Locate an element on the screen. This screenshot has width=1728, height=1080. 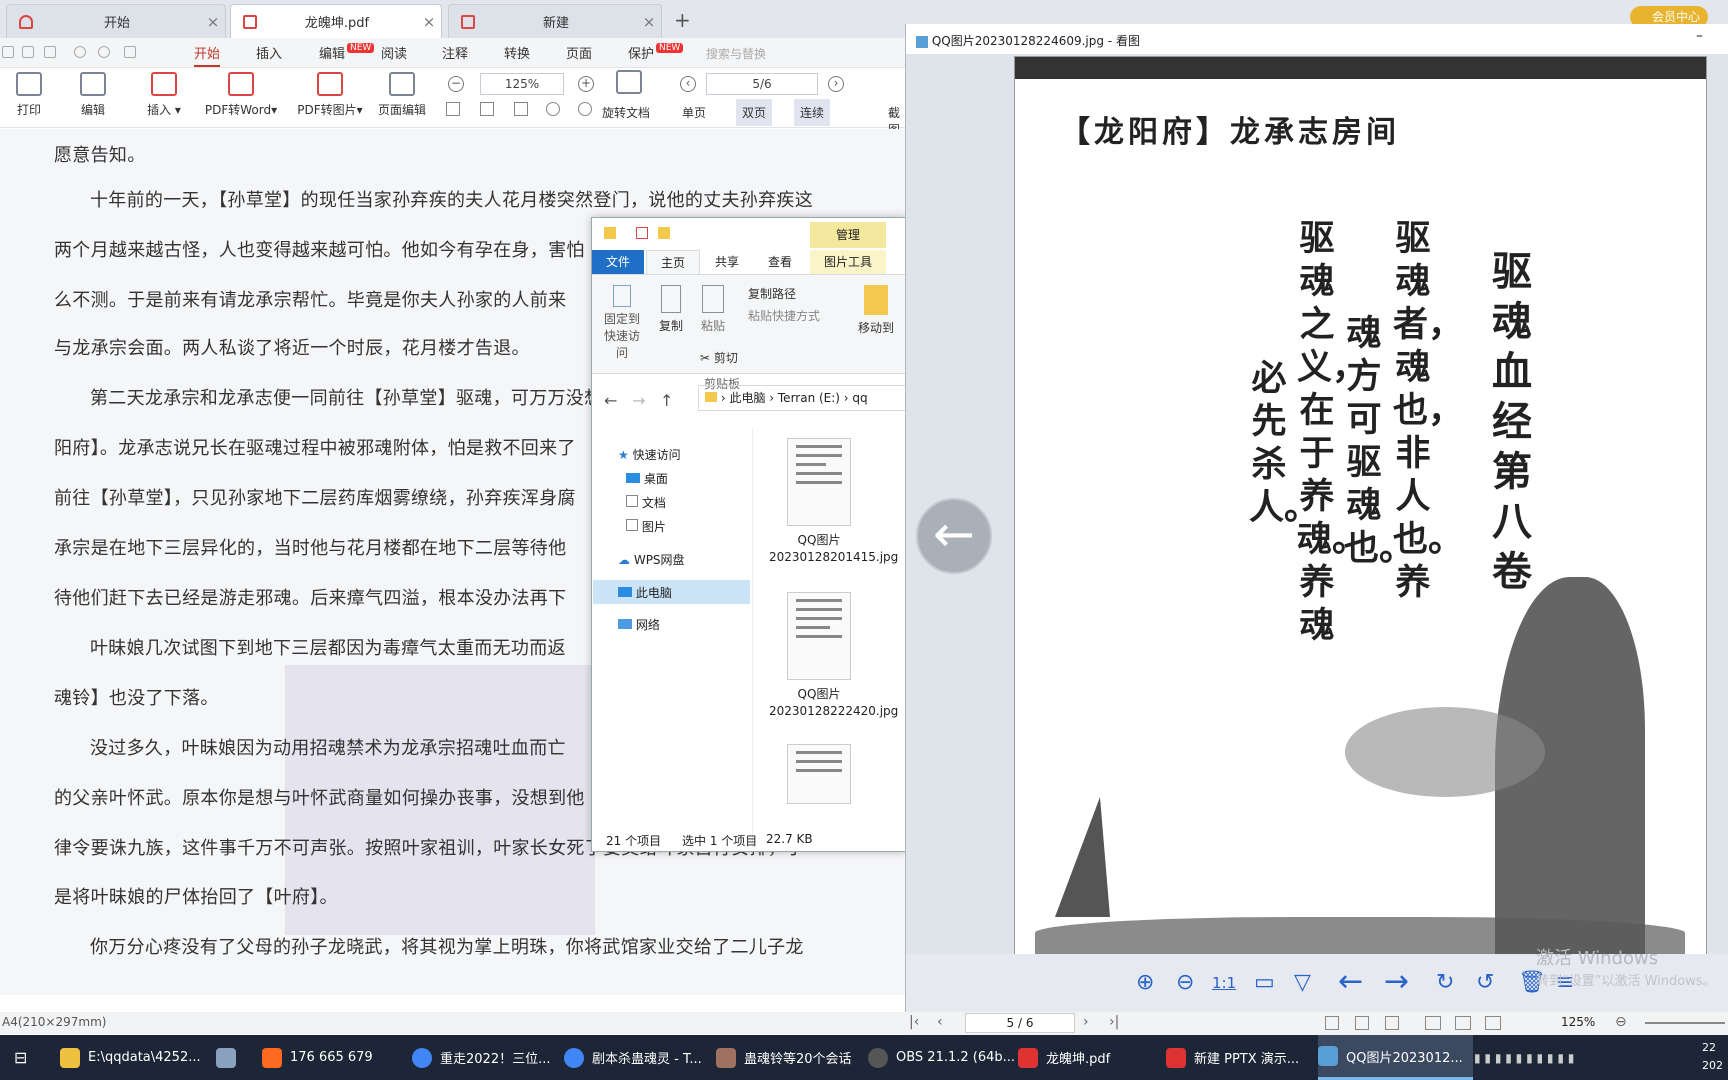
new-folder-icon is located at coordinates (664, 233).